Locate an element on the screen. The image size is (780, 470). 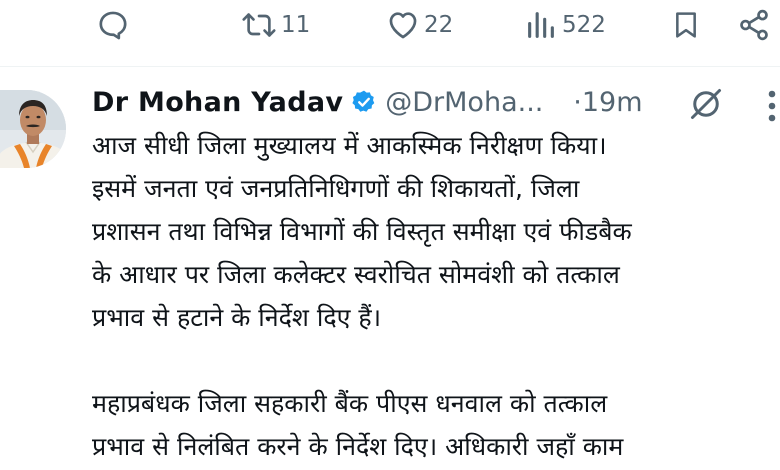
share-button is located at coordinates (754, 25).